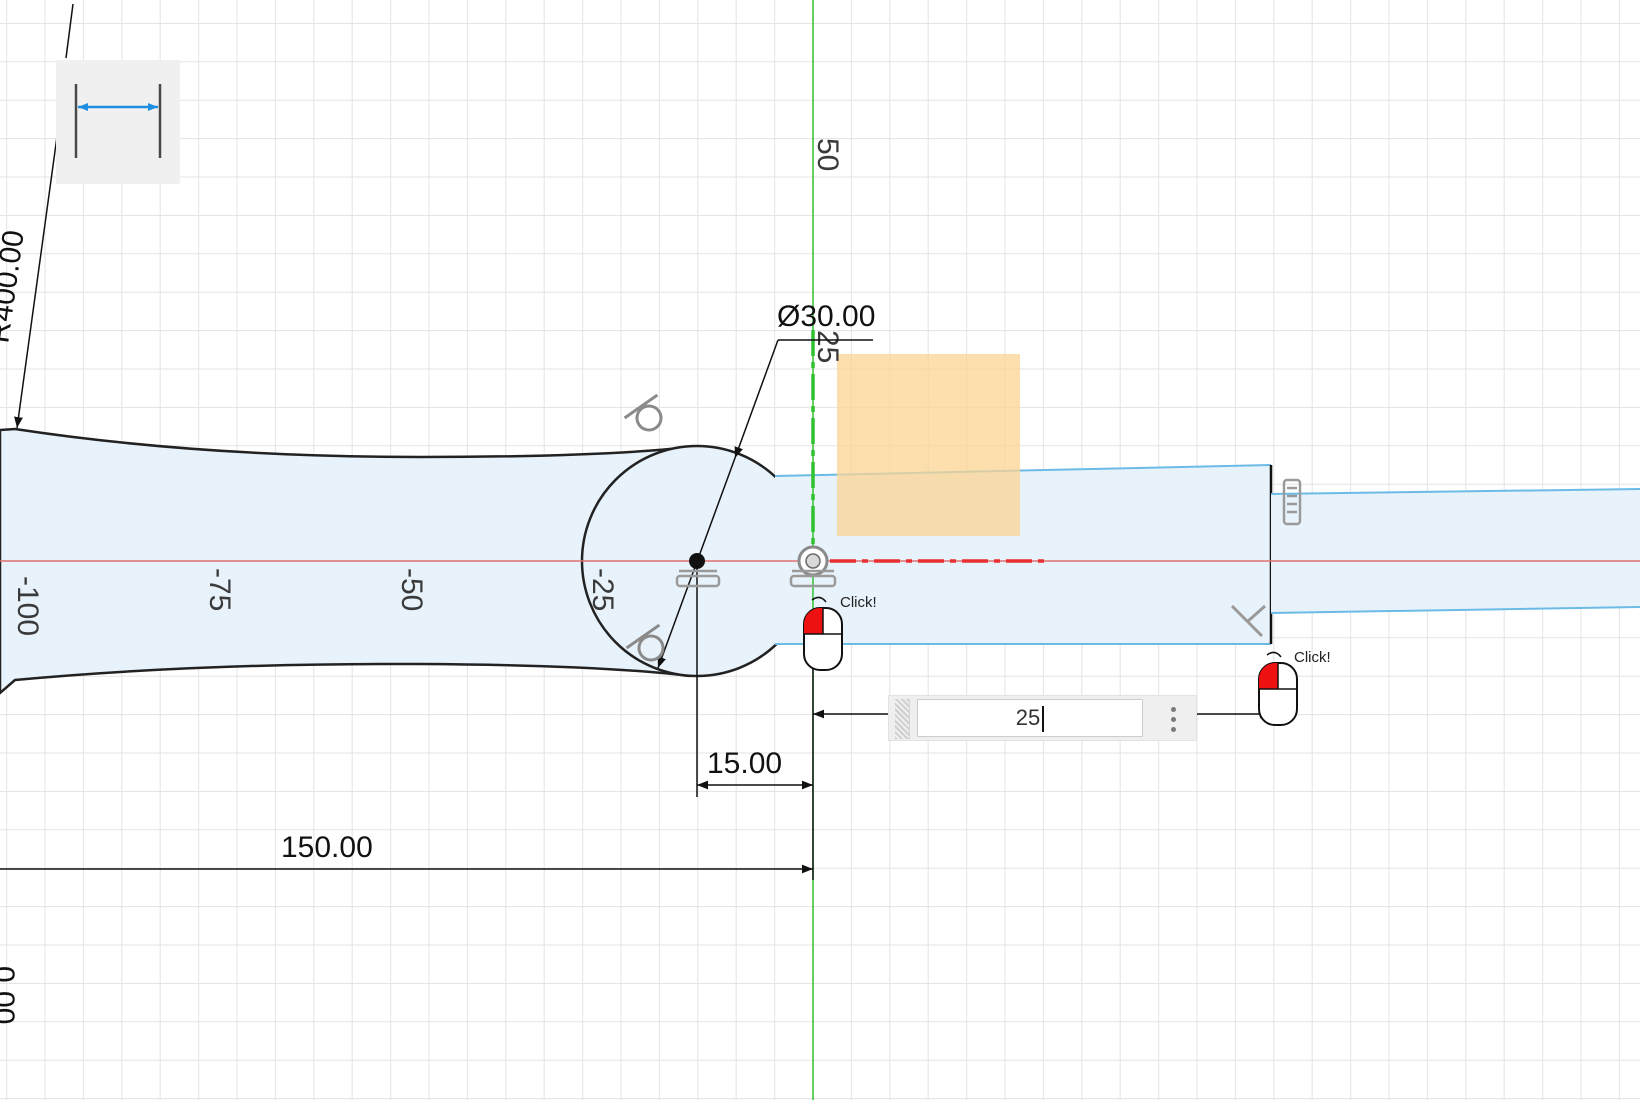 The width and height of the screenshot is (1640, 1100). Describe the element at coordinates (327, 847) in the screenshot. I see `offset-large-dimension: 150.00` at that location.